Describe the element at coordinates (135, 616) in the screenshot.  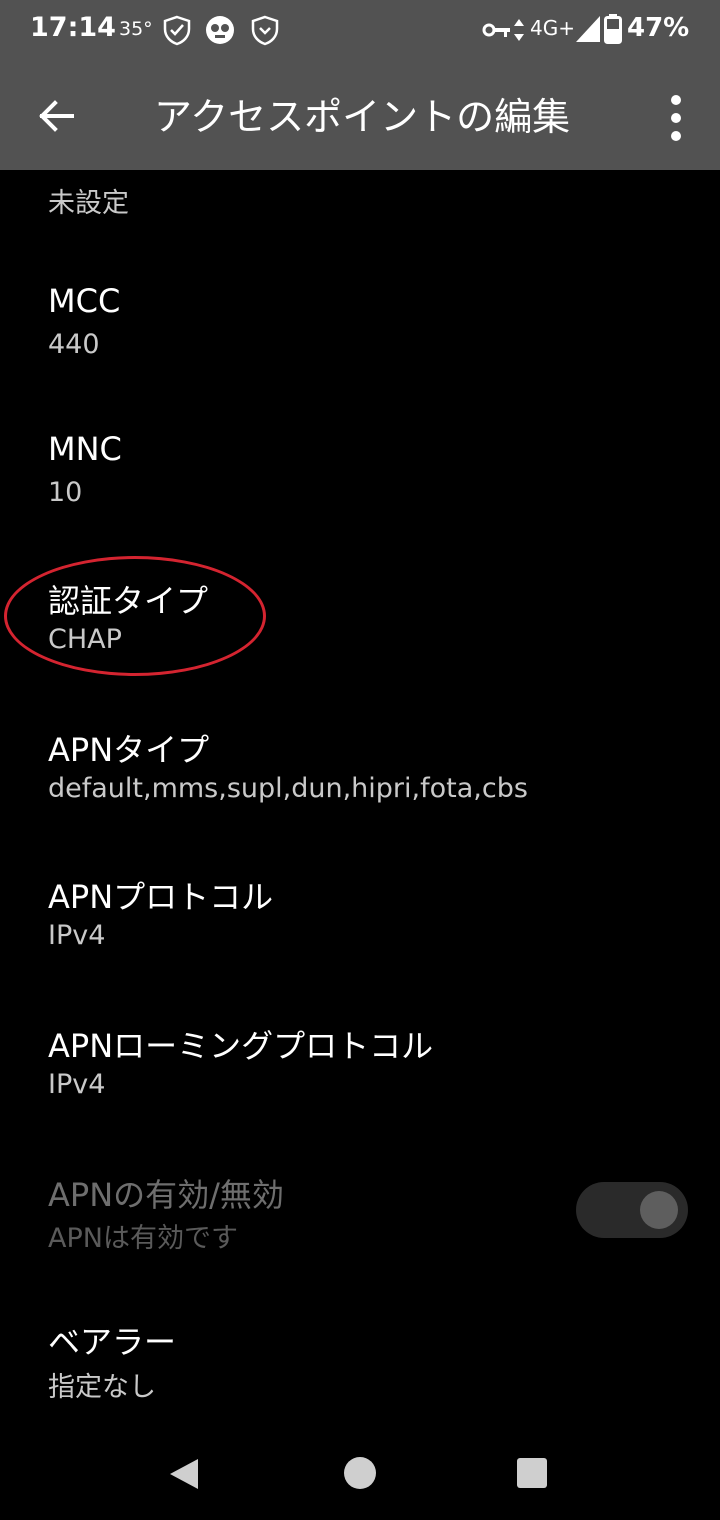
I see `annotation-ellipse` at that location.